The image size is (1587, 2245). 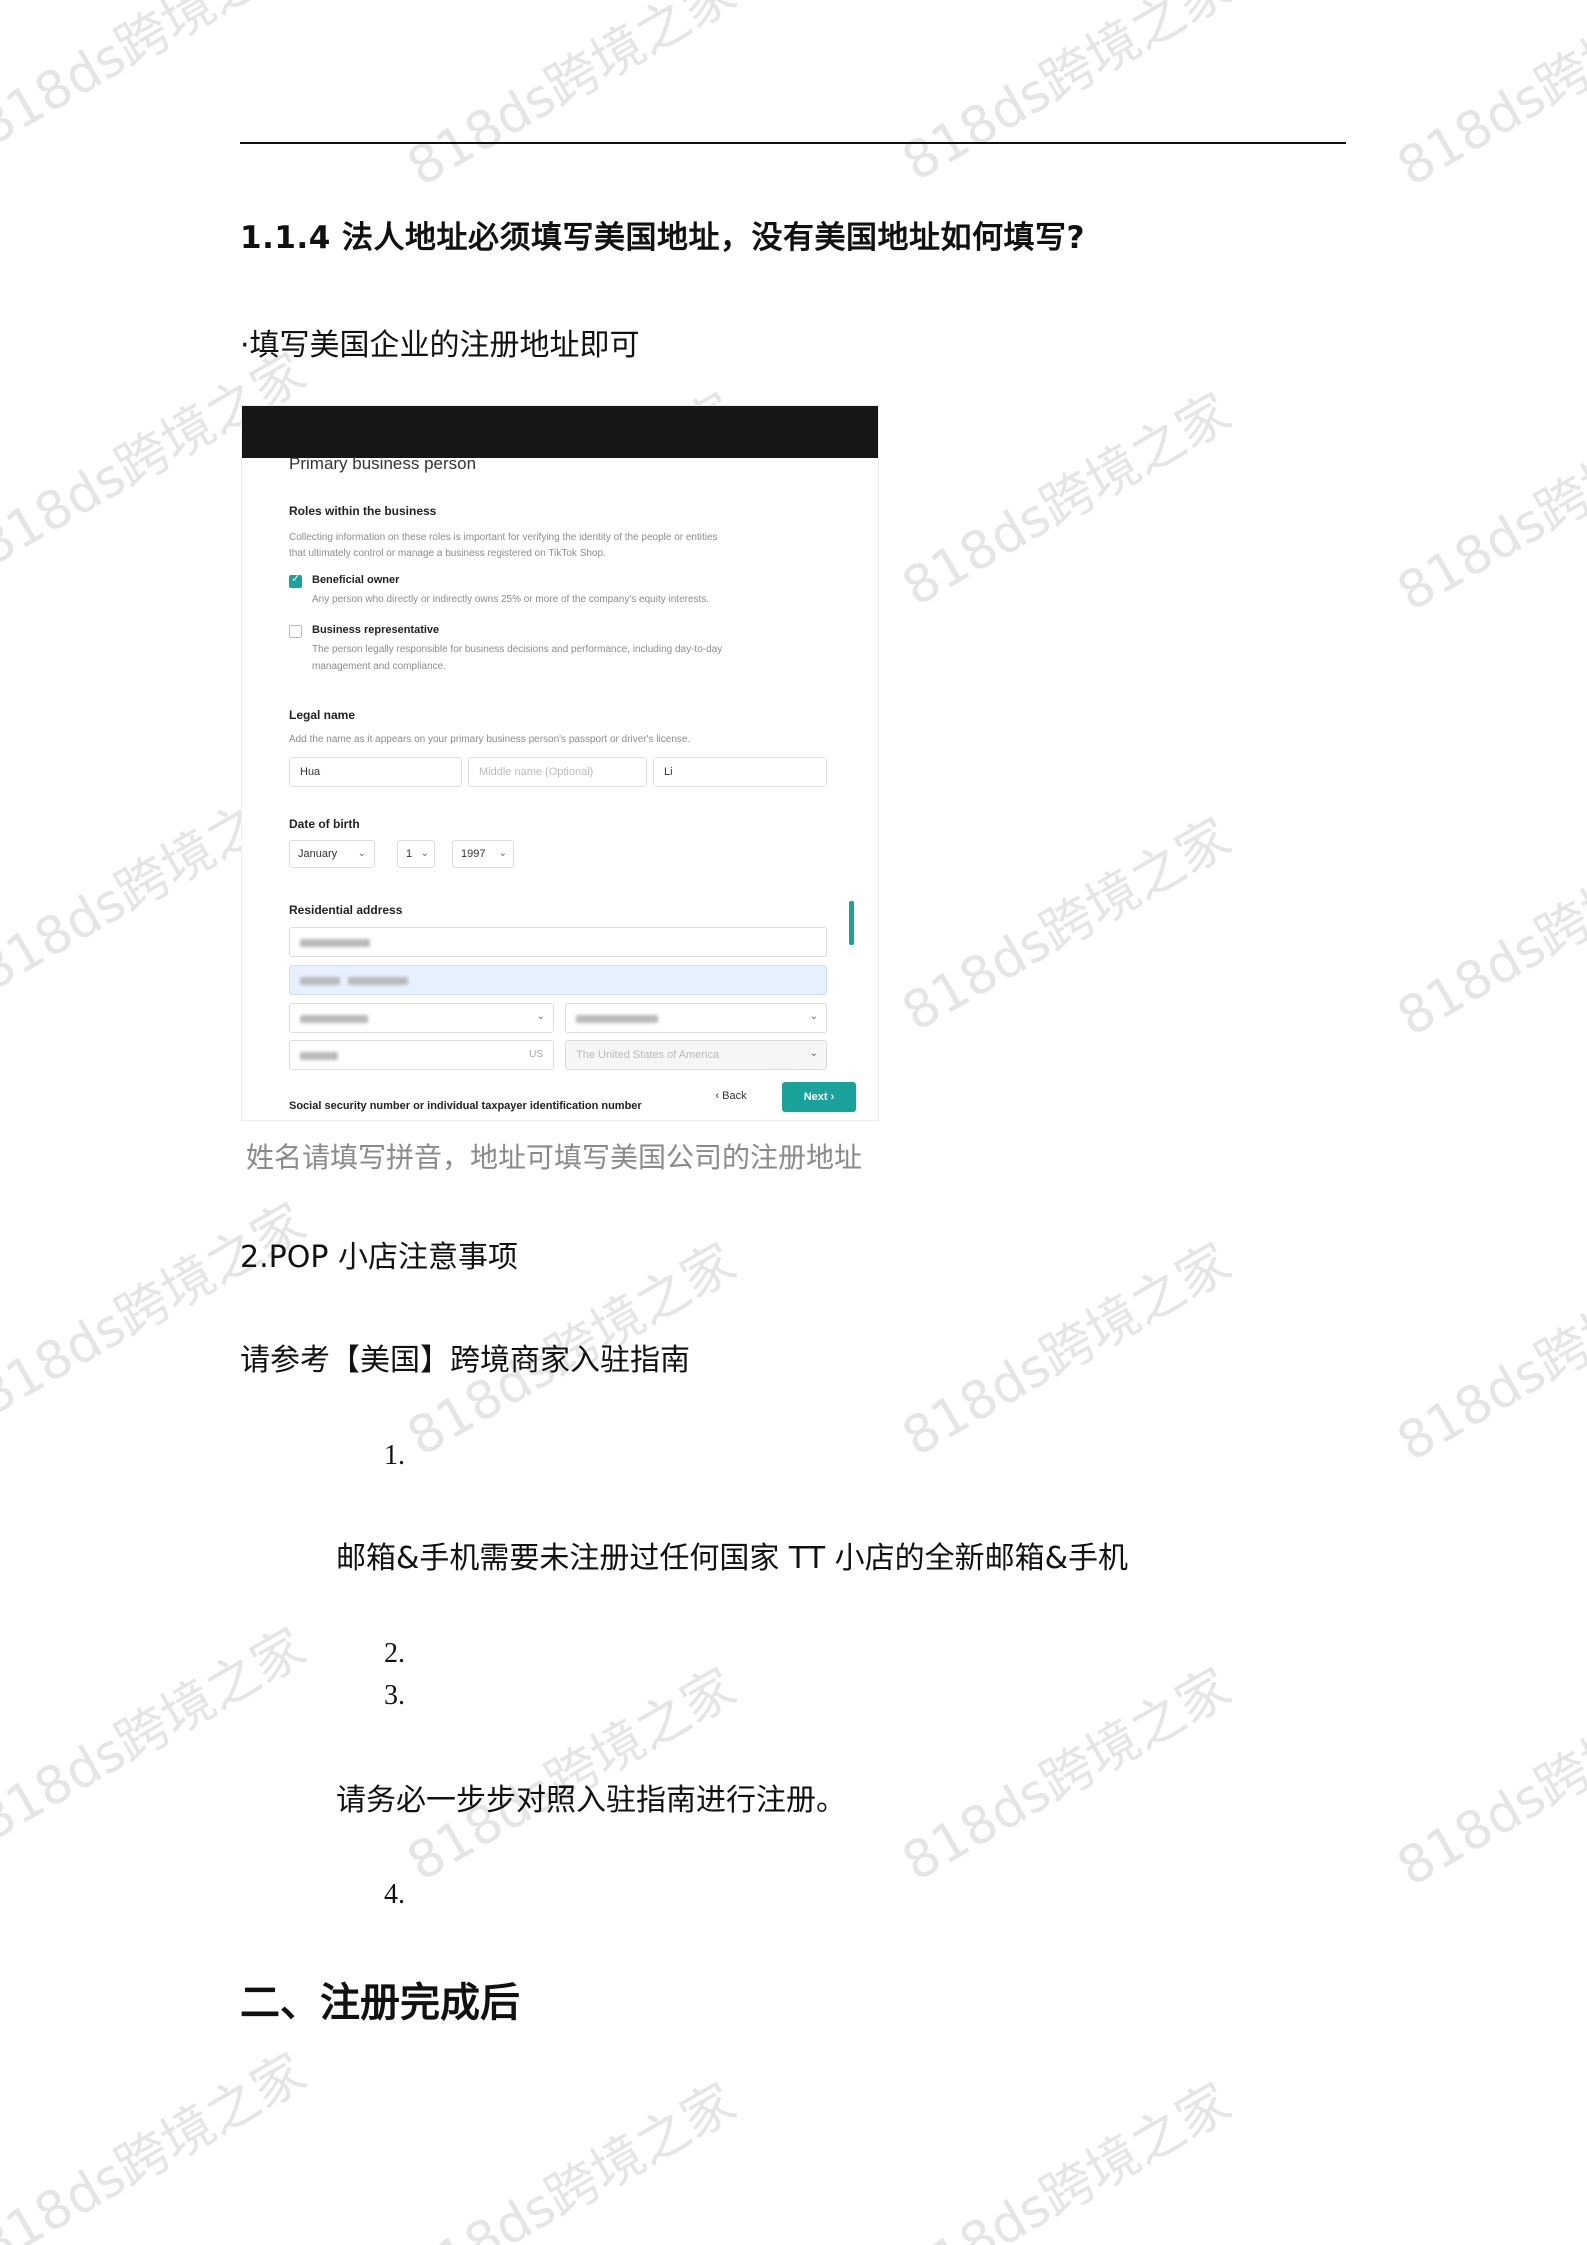 What do you see at coordinates (421, 1055) in the screenshot?
I see `postal-code-field: US` at bounding box center [421, 1055].